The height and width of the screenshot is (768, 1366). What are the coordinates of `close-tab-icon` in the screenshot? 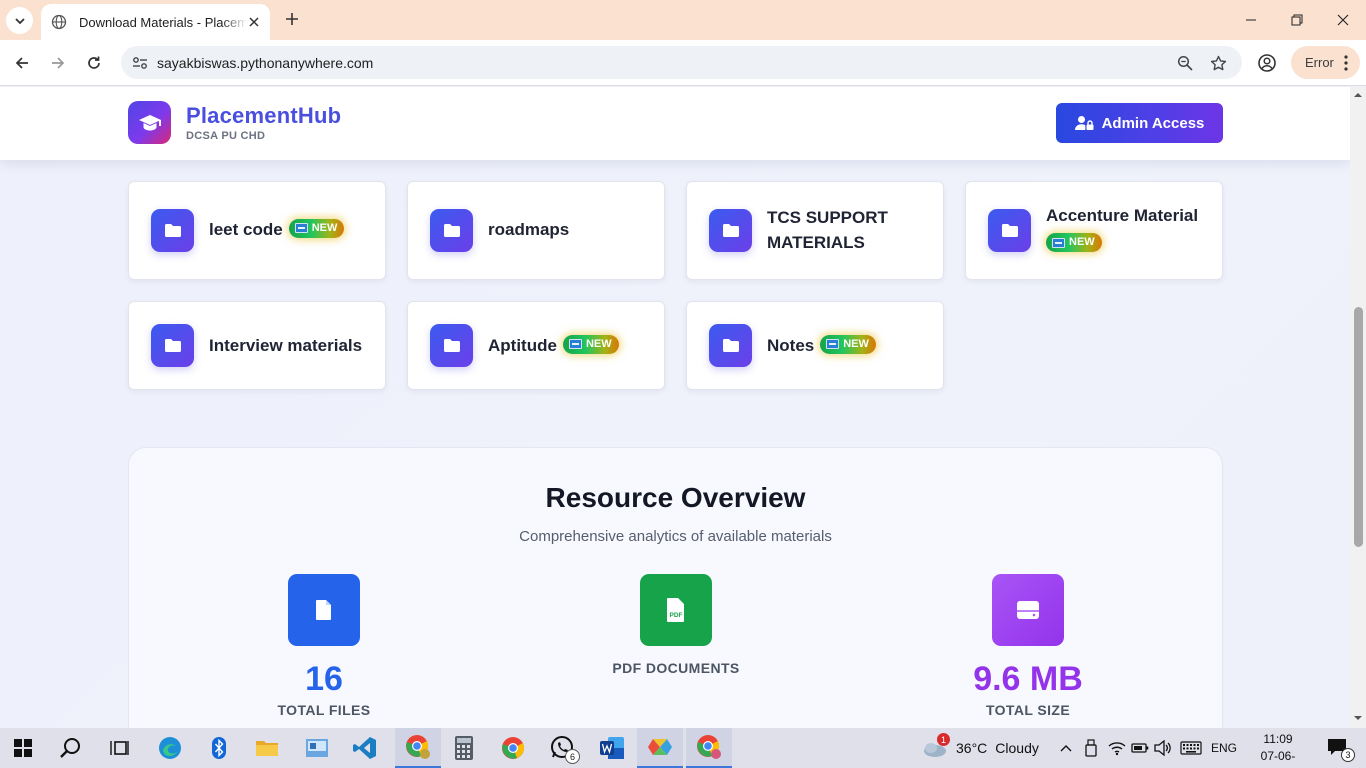 It's located at (254, 22).